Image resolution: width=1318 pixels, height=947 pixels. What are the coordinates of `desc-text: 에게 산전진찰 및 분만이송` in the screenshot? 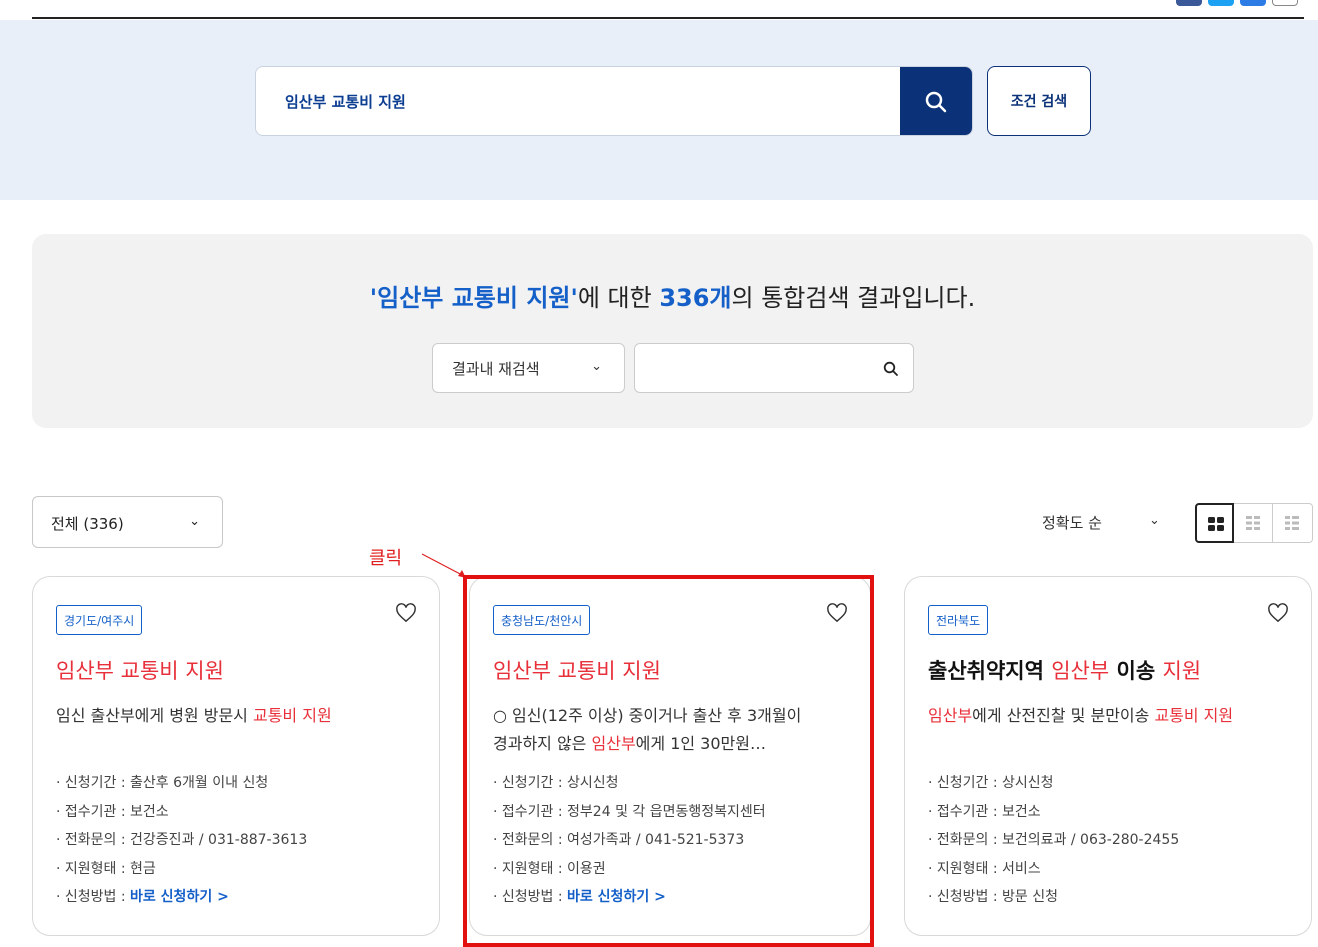 It's located at (1063, 715).